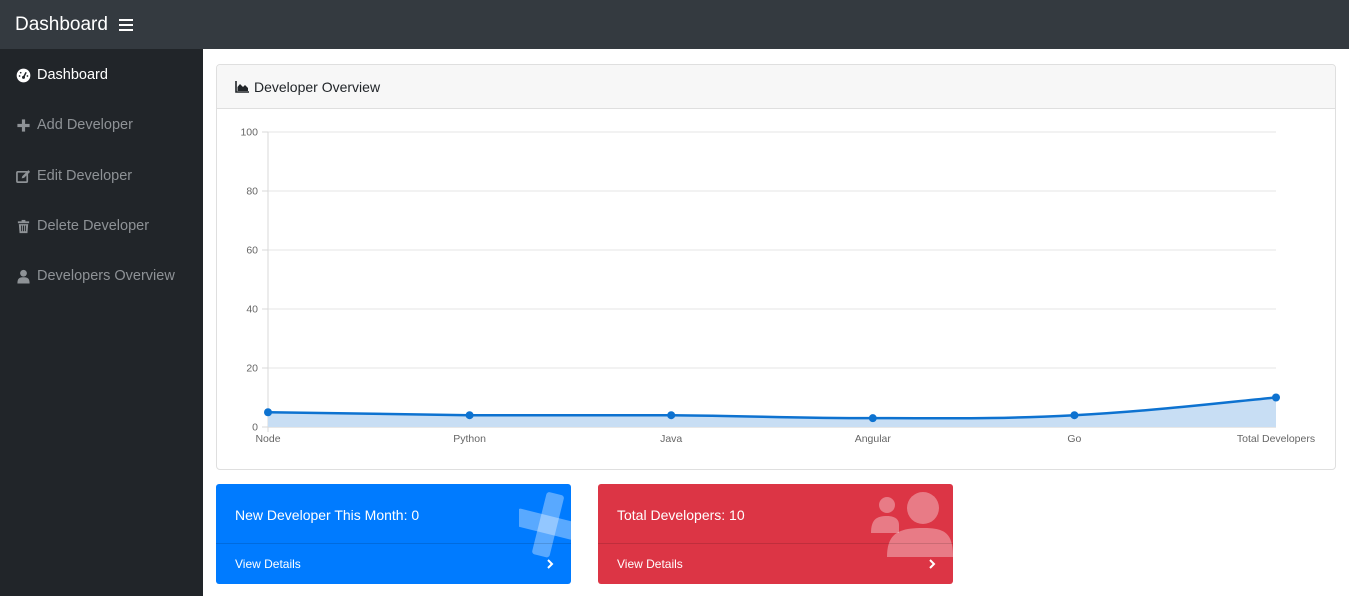 This screenshot has height=596, width=1349. Describe the element at coordinates (125, 24) in the screenshot. I see `bars-icon` at that location.